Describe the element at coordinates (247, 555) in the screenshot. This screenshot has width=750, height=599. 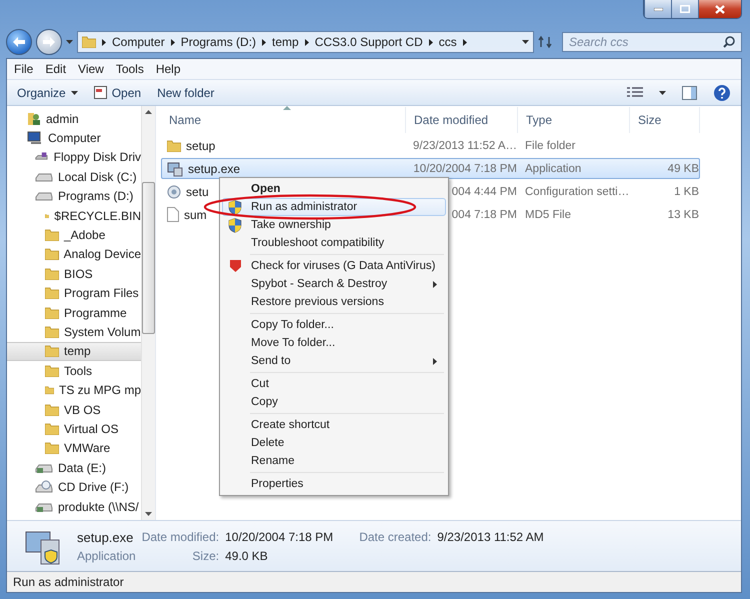
I see `detail-value: 49.0 KB` at that location.